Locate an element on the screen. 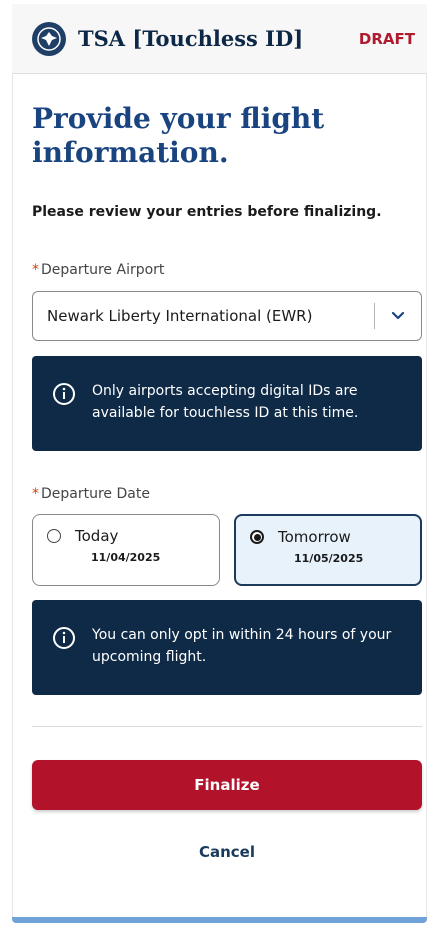  bottom-accent-bar is located at coordinates (219, 920).